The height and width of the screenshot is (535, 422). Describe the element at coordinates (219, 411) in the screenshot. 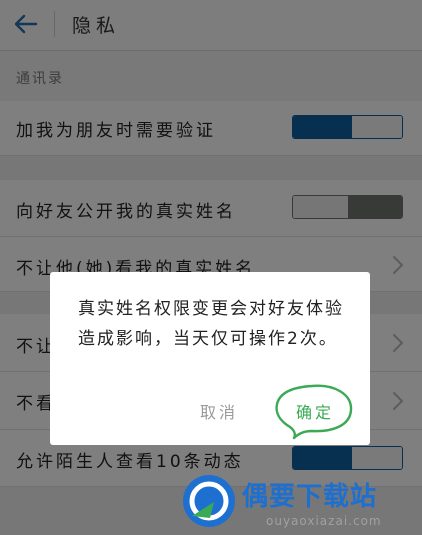

I see `cancel-button: 取消` at that location.